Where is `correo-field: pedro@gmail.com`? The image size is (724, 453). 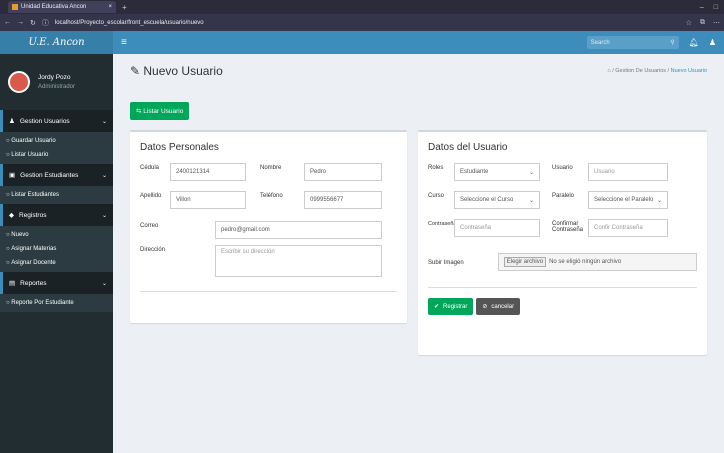
correo-field: pedro@gmail.com is located at coordinates (298, 230).